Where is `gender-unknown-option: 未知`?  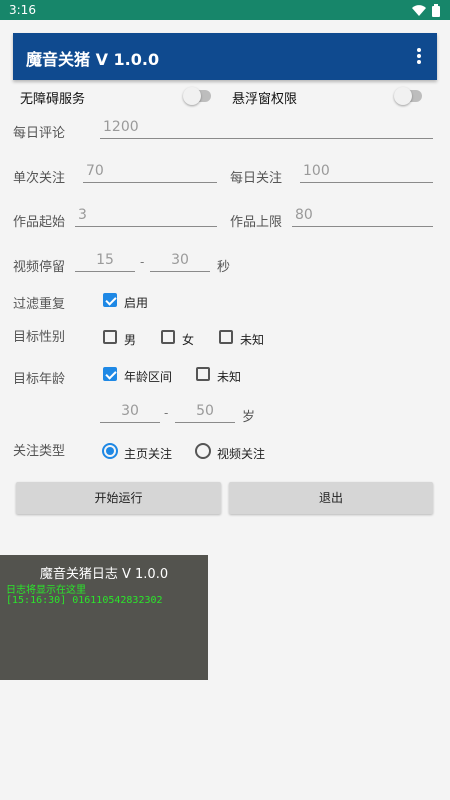
gender-unknown-option: 未知 is located at coordinates (252, 340).